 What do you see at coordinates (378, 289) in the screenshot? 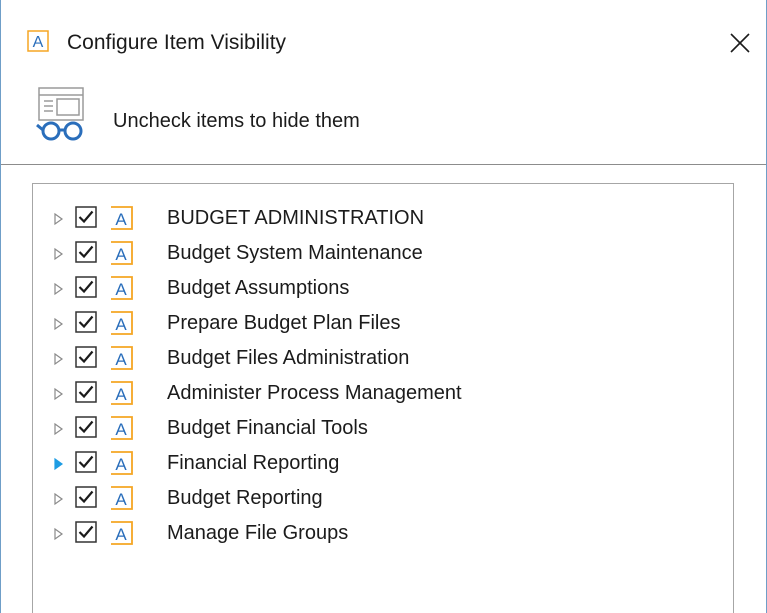
I see `tree-item: A Budget Assumptions` at bounding box center [378, 289].